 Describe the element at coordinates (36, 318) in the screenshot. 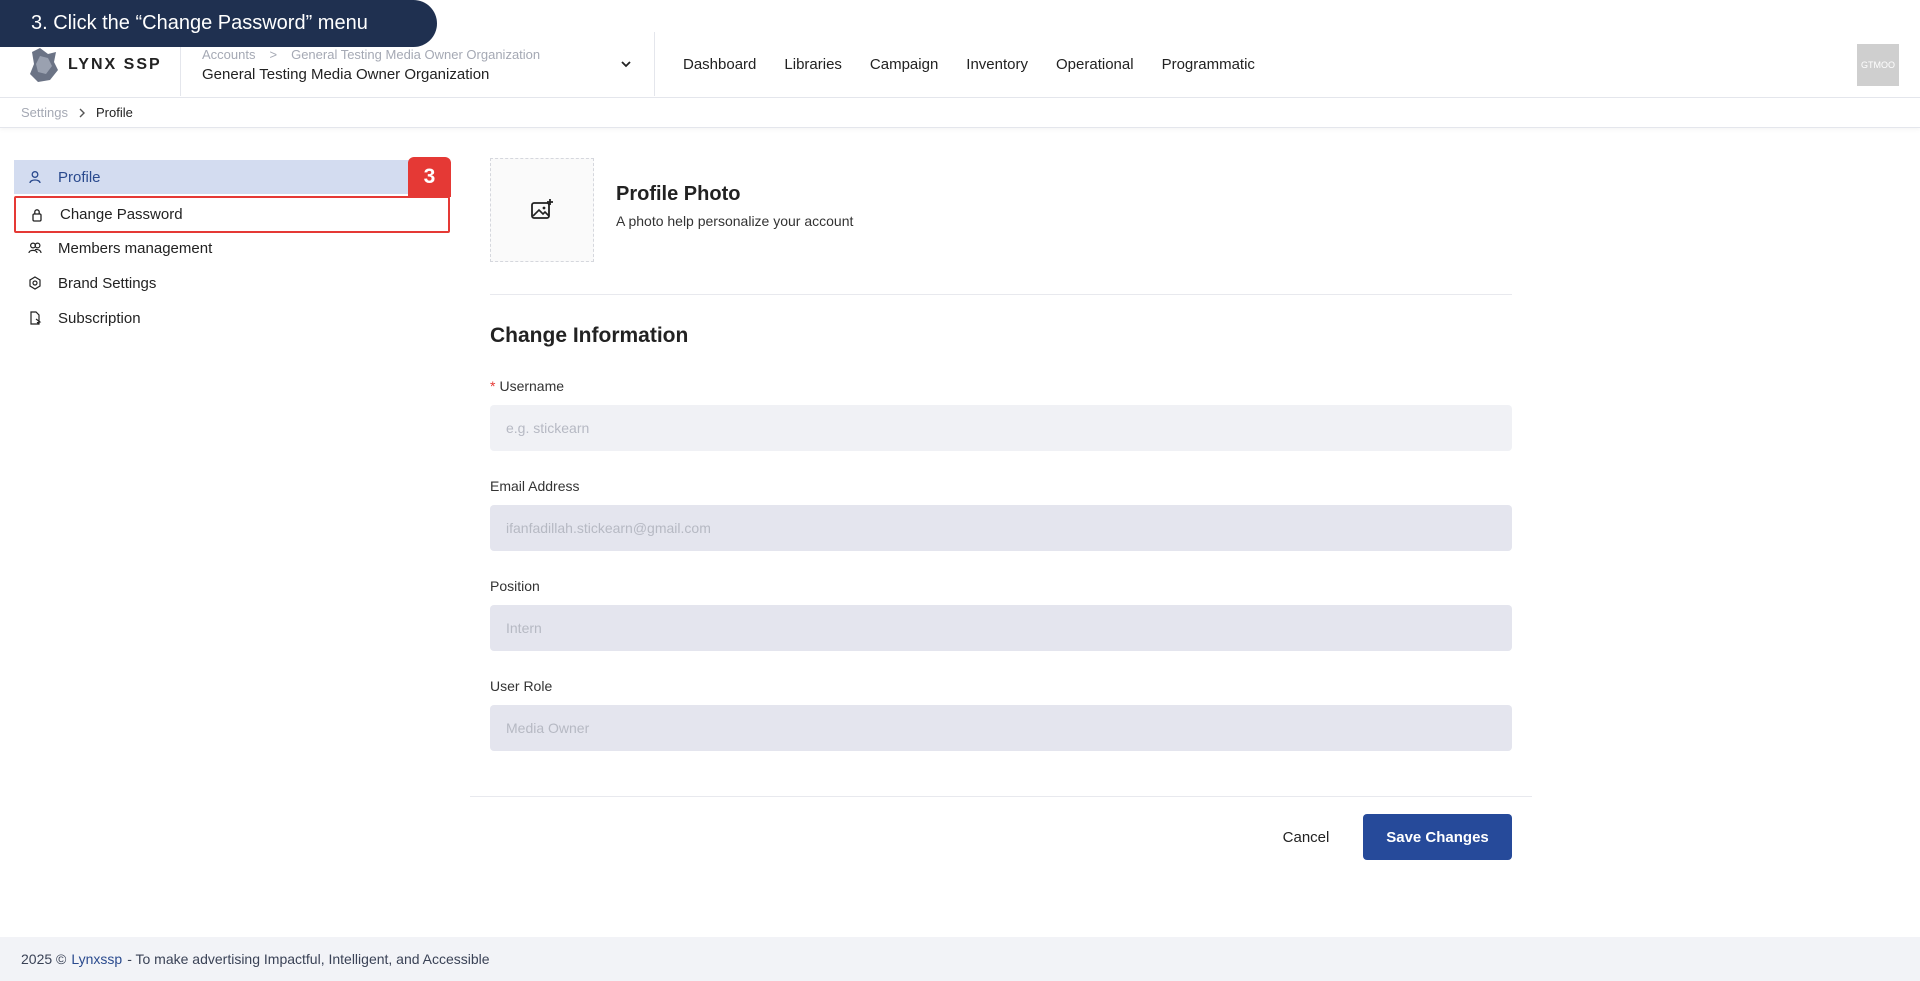

I see `document-icon` at that location.